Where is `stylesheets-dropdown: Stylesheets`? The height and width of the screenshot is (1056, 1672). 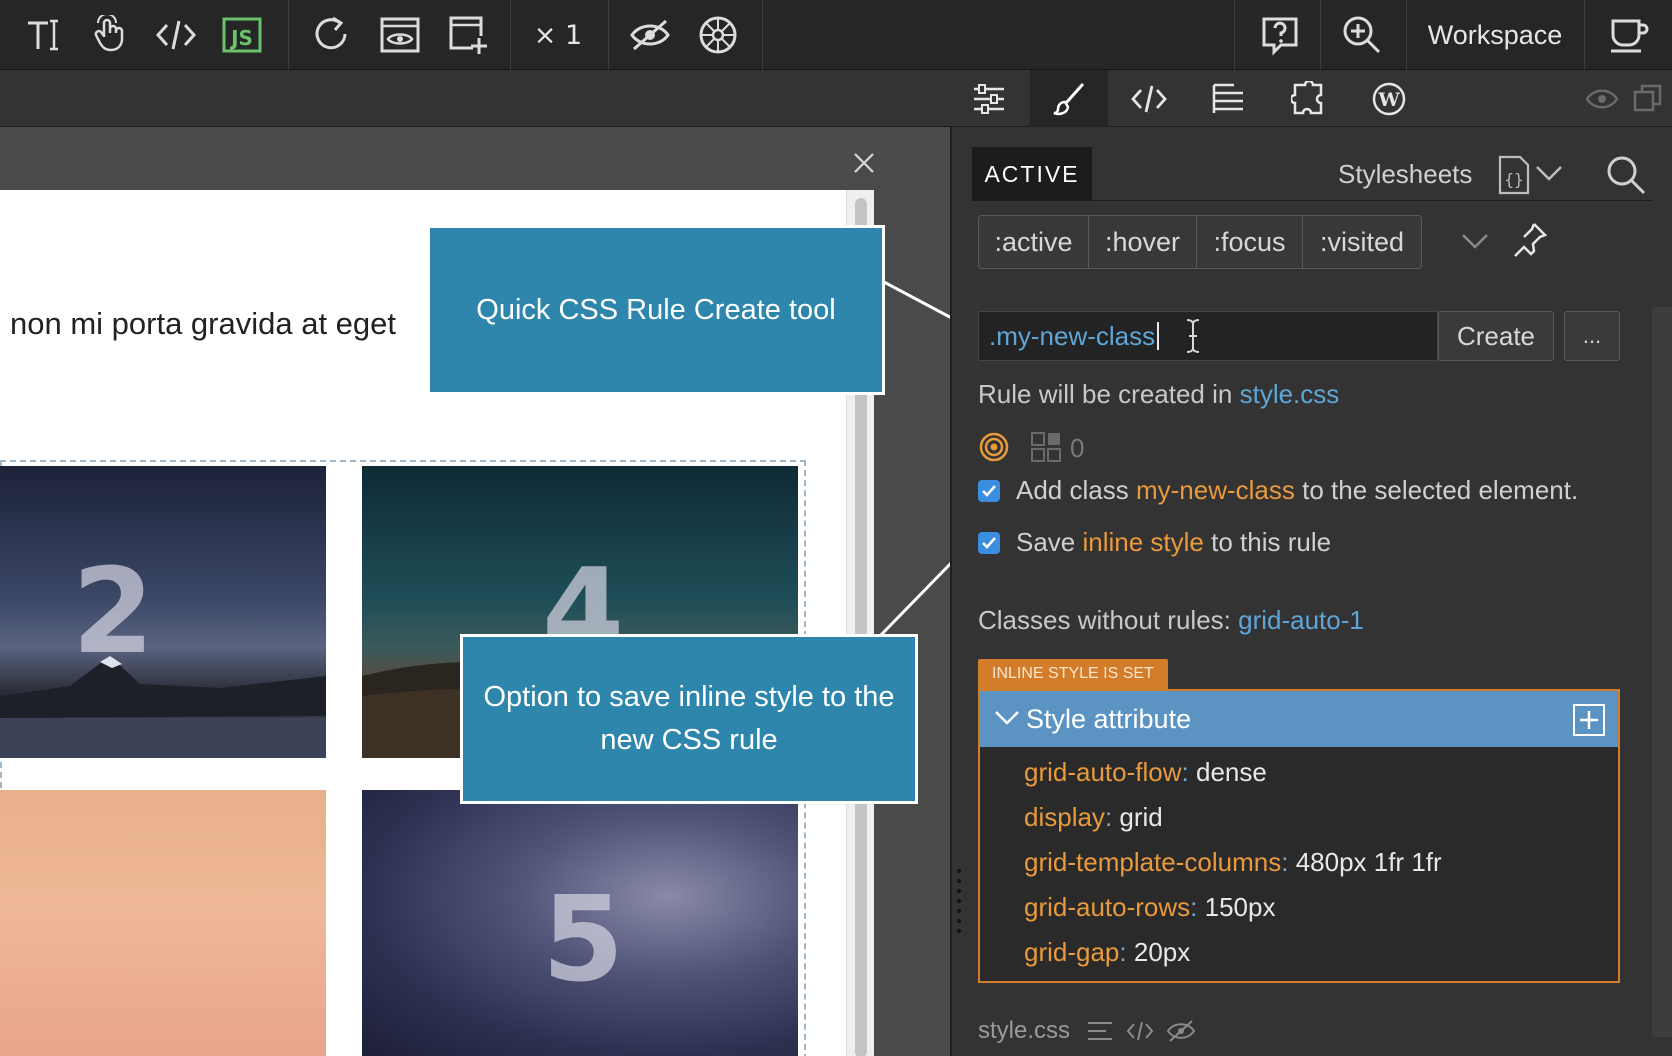 stylesheets-dropdown: Stylesheets is located at coordinates (1405, 174).